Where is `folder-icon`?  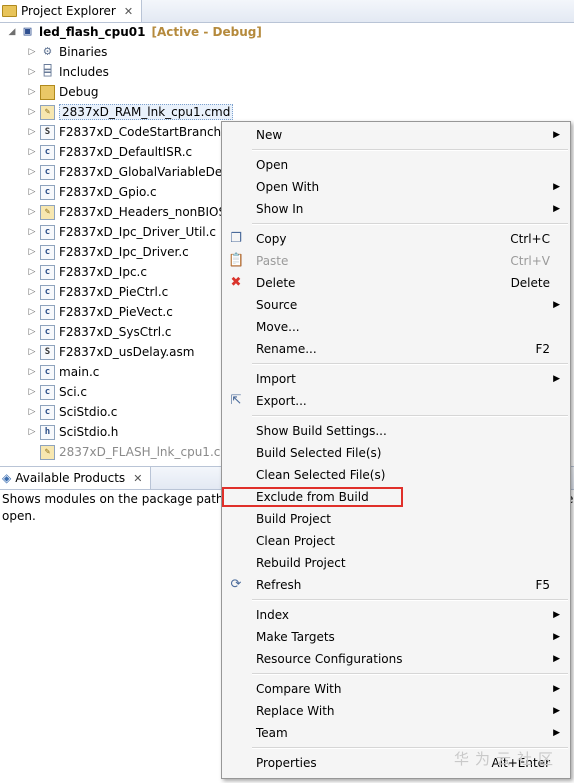
folder-icon is located at coordinates (47, 92).